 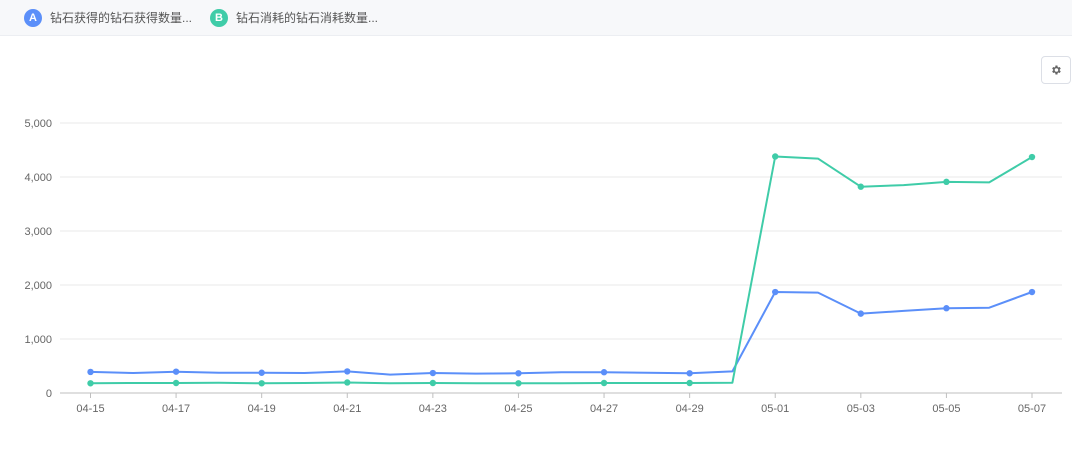 I want to click on y-tick-label: 0, so click(x=49, y=394).